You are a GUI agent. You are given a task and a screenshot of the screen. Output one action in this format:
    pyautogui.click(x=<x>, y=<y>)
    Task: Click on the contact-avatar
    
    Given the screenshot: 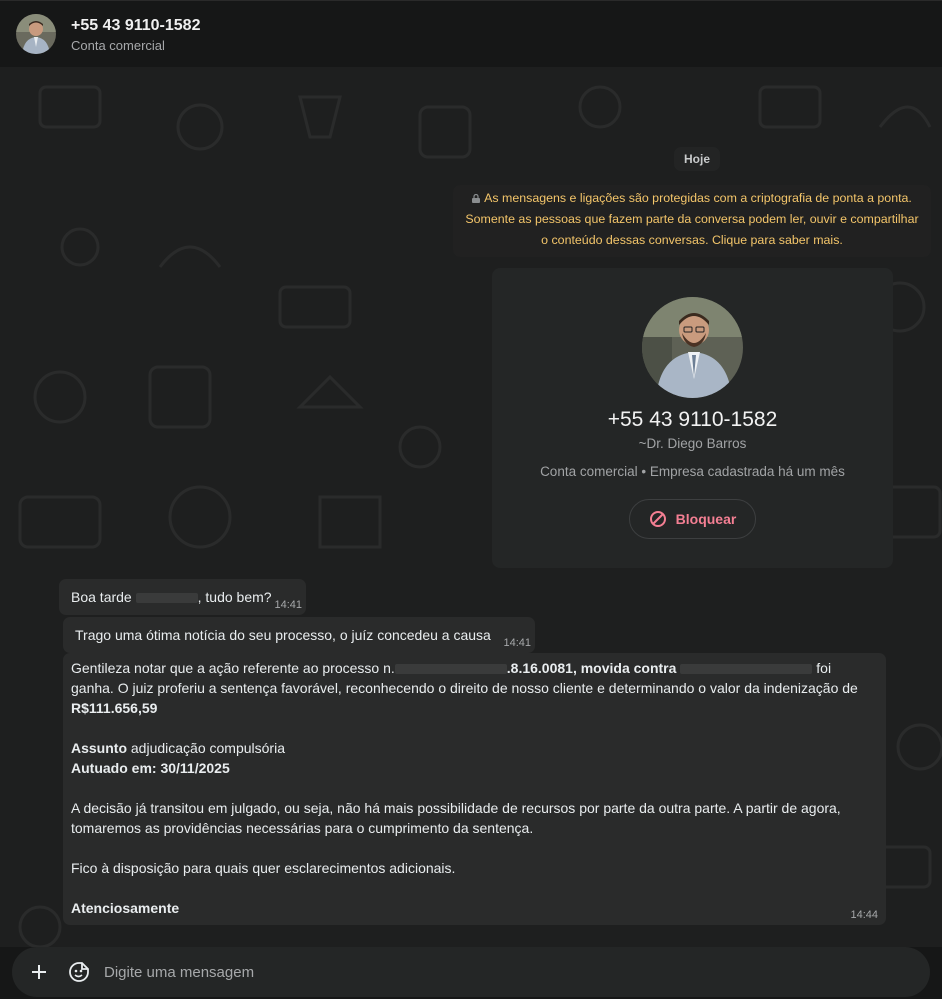 What is the action you would take?
    pyautogui.click(x=36, y=34)
    